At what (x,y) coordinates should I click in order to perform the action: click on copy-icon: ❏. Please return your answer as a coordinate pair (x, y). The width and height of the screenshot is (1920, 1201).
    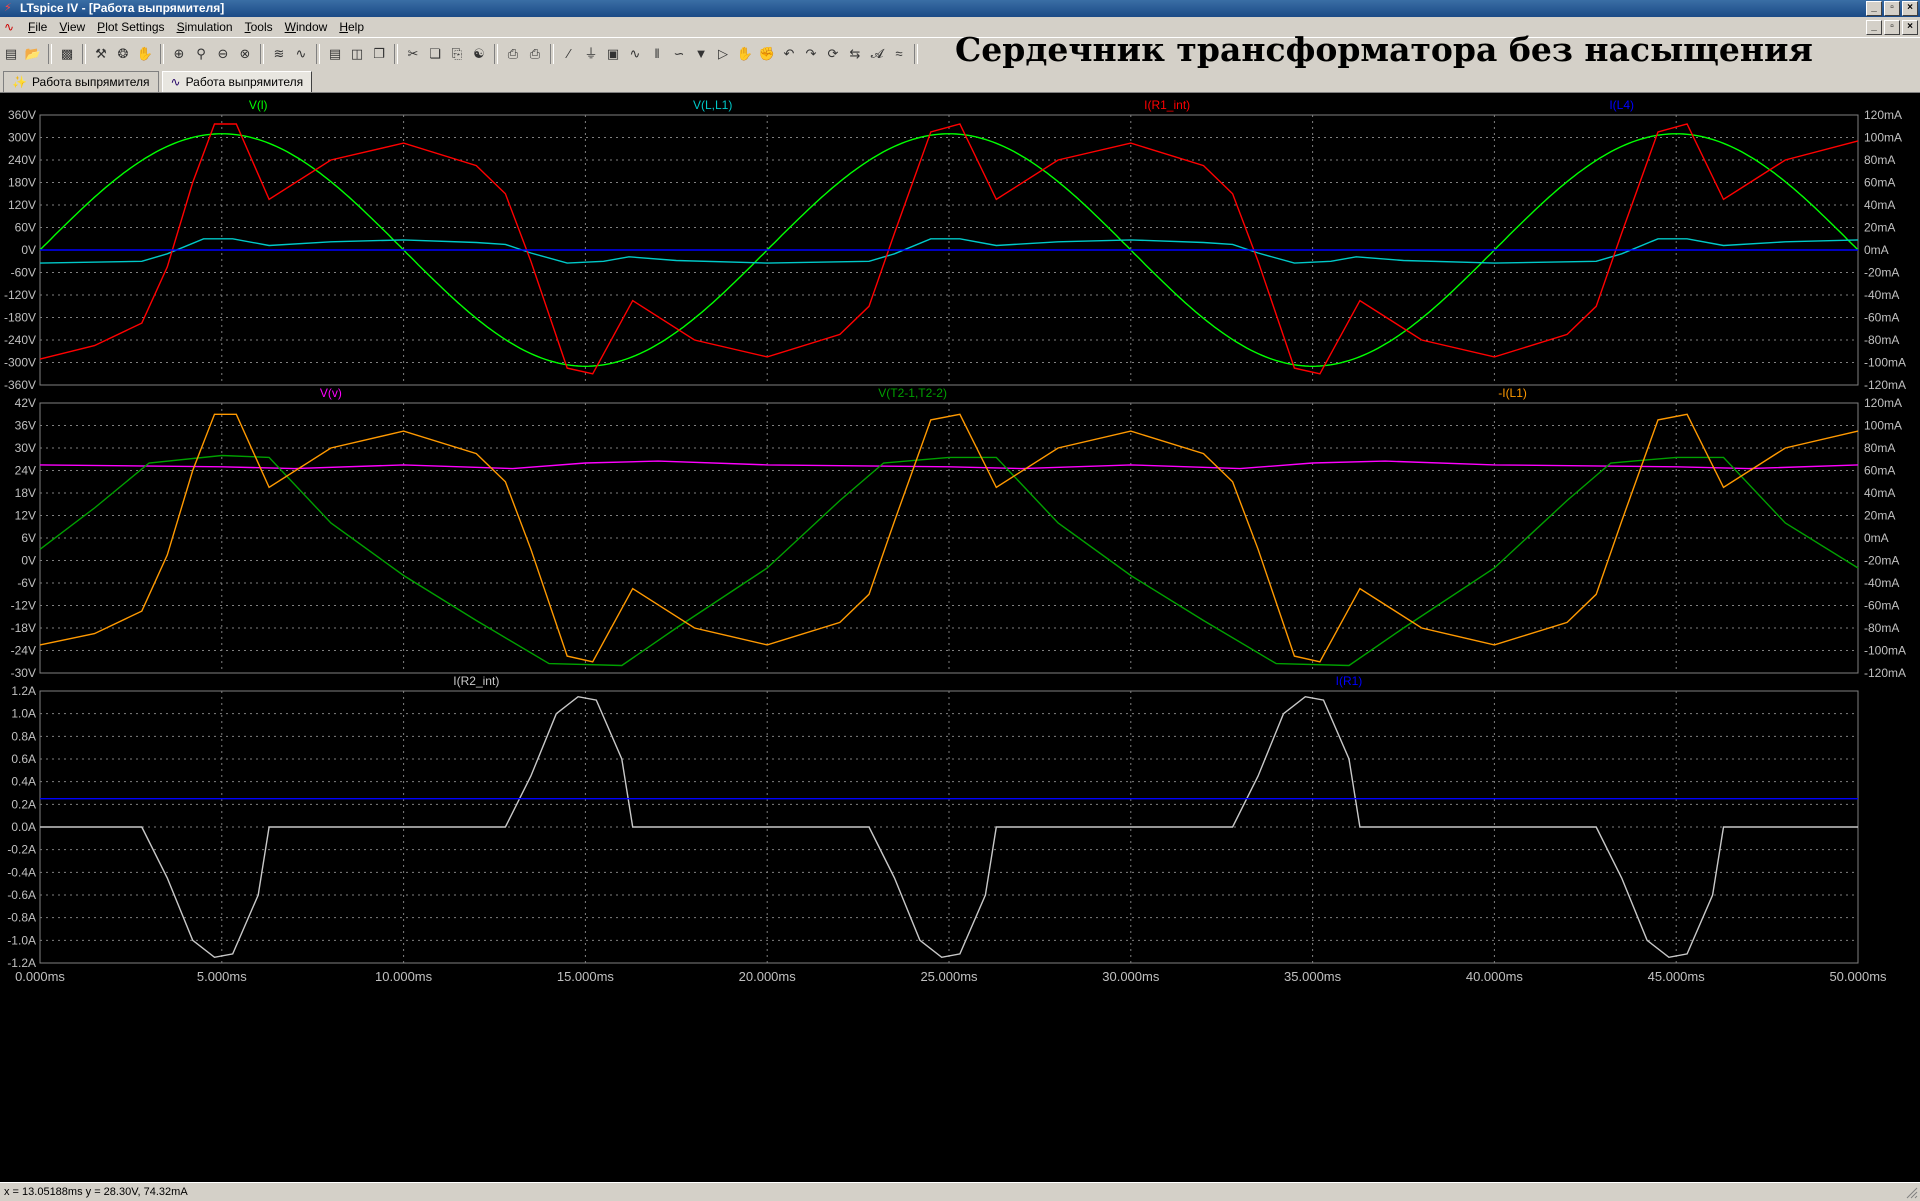
    Looking at the image, I should click on (435, 54).